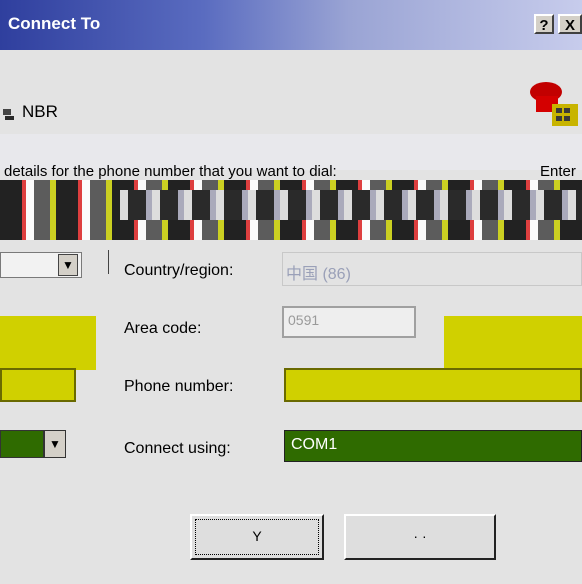 This screenshot has width=582, height=584. I want to click on phone-number-label: Phone number:, so click(179, 386).